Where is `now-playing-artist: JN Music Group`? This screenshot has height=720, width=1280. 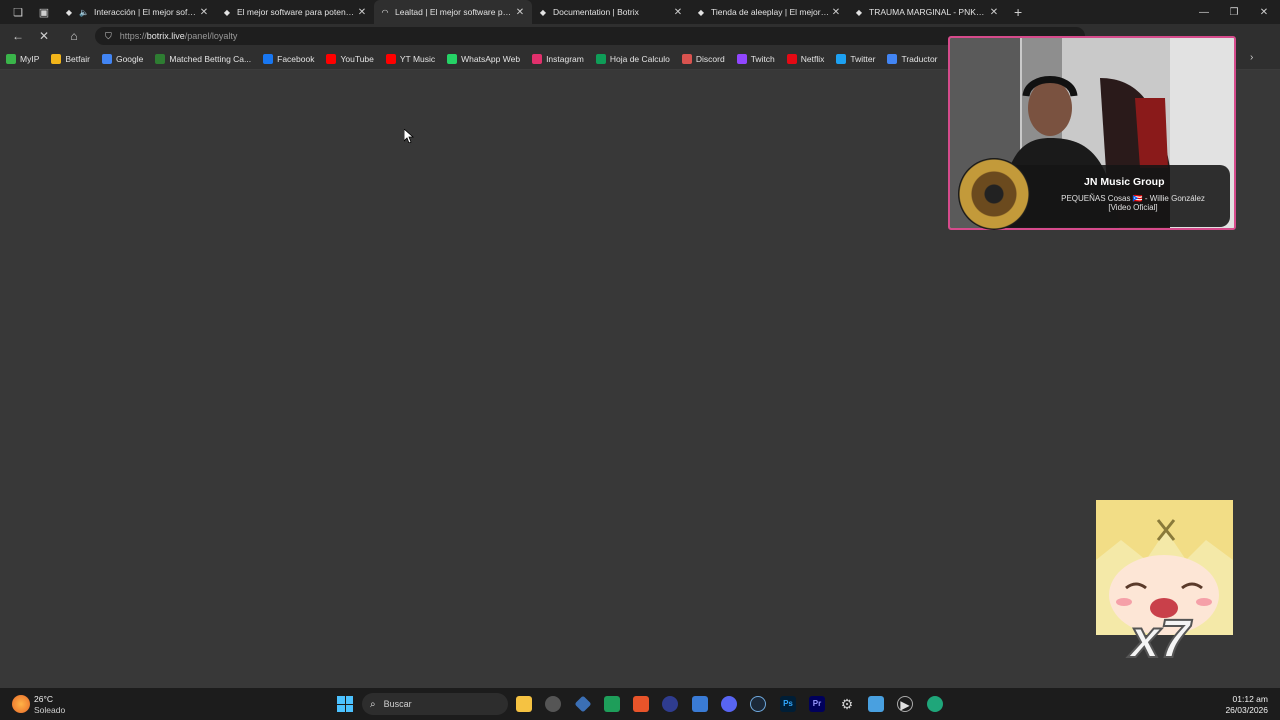
now-playing-artist: JN Music Group is located at coordinates (1124, 182).